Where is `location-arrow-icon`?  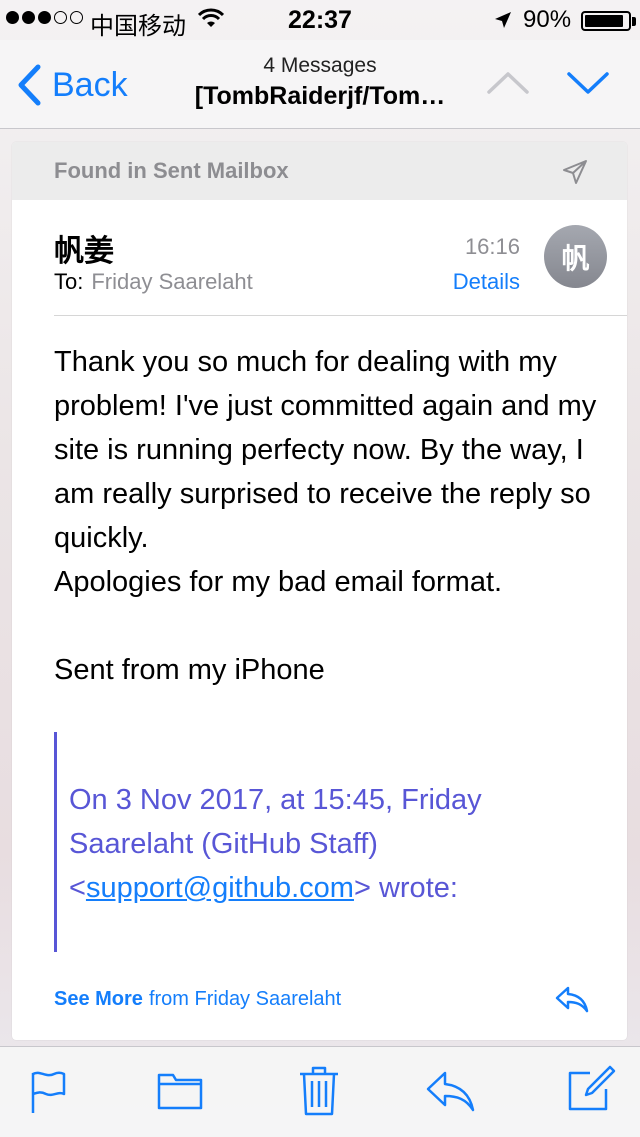 location-arrow-icon is located at coordinates (503, 23).